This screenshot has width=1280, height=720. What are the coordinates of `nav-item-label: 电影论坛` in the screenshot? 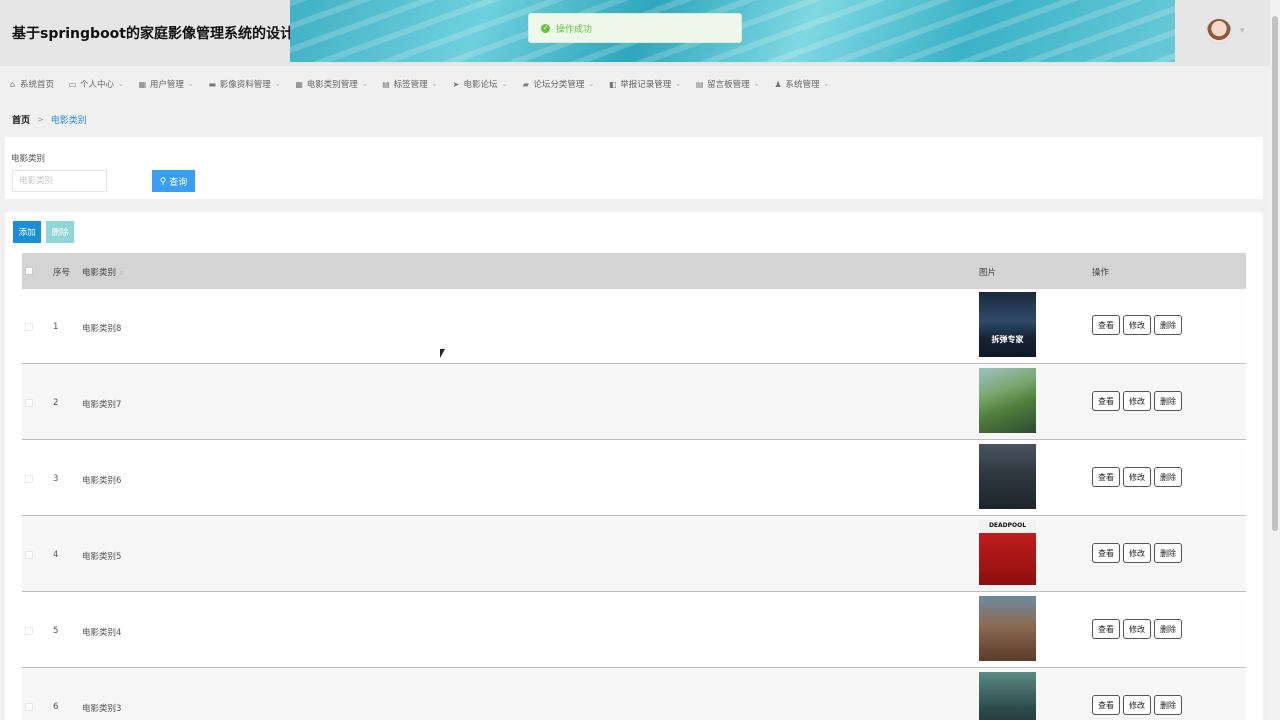 It's located at (480, 85).